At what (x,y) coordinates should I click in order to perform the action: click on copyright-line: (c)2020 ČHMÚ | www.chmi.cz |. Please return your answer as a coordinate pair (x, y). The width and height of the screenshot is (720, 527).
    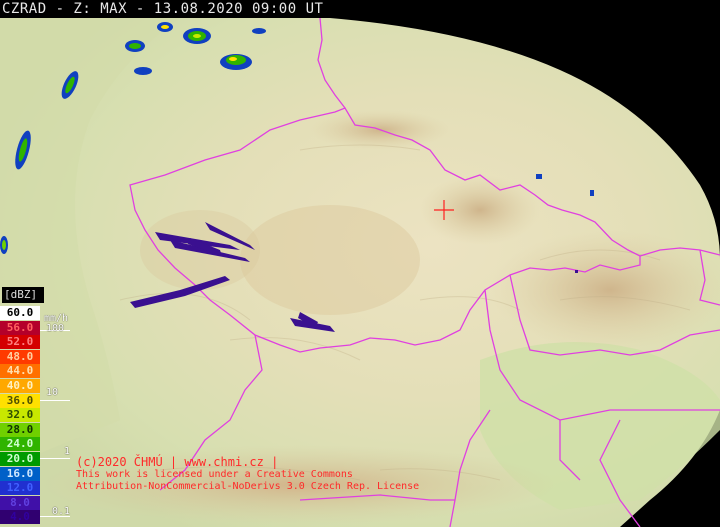
    Looking at the image, I should click on (177, 462).